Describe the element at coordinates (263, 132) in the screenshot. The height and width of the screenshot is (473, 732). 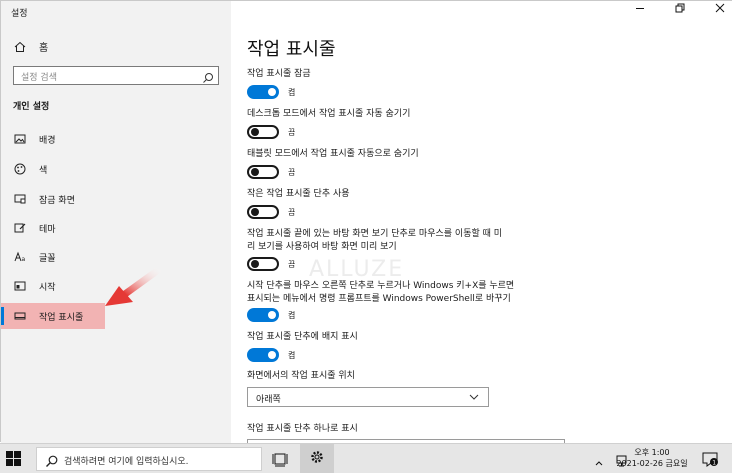
I see `autohide-desktop-toggle` at that location.